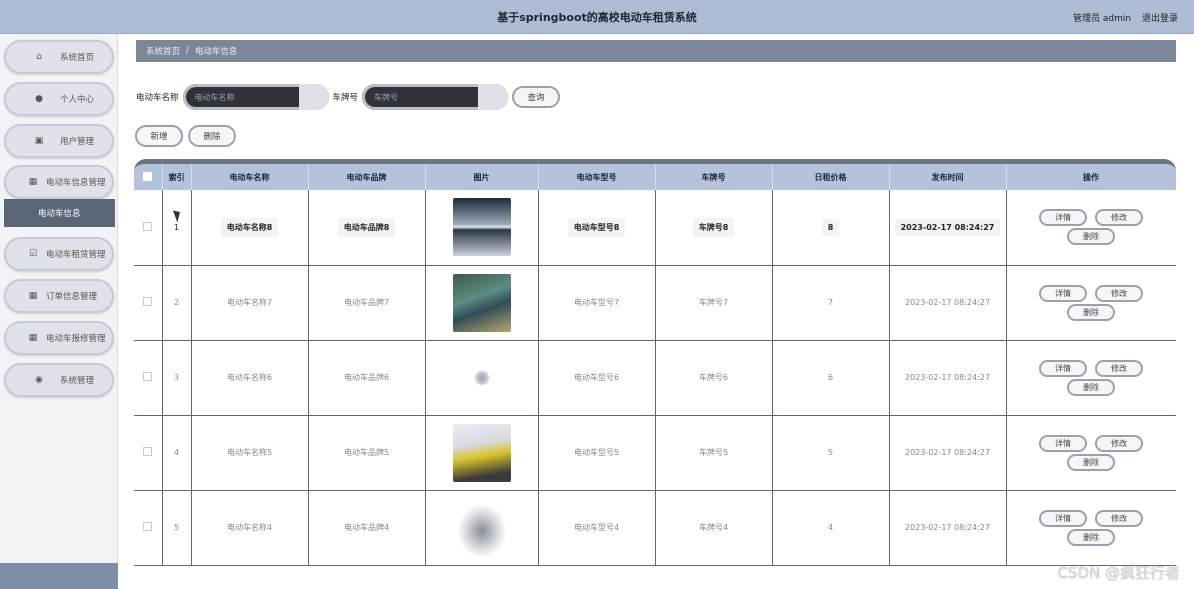 The image size is (1194, 589). Describe the element at coordinates (39, 380) in the screenshot. I see `location-icon: ◉` at that location.